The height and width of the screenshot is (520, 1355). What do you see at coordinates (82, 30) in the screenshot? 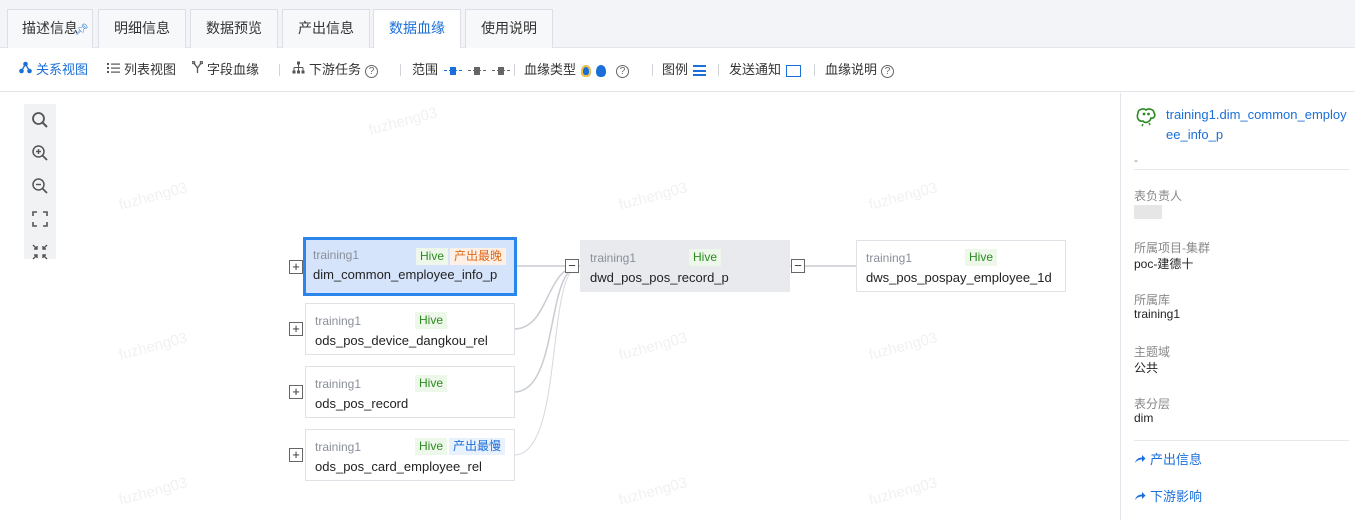
I see `pin-icon: 📌︎` at bounding box center [82, 30].